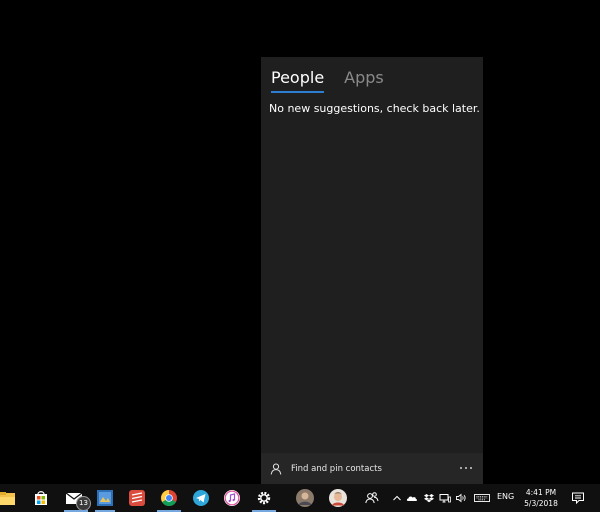 The image size is (600, 512). I want to click on empty-suggestions-message: No new suggestions, check back later., so click(374, 108).